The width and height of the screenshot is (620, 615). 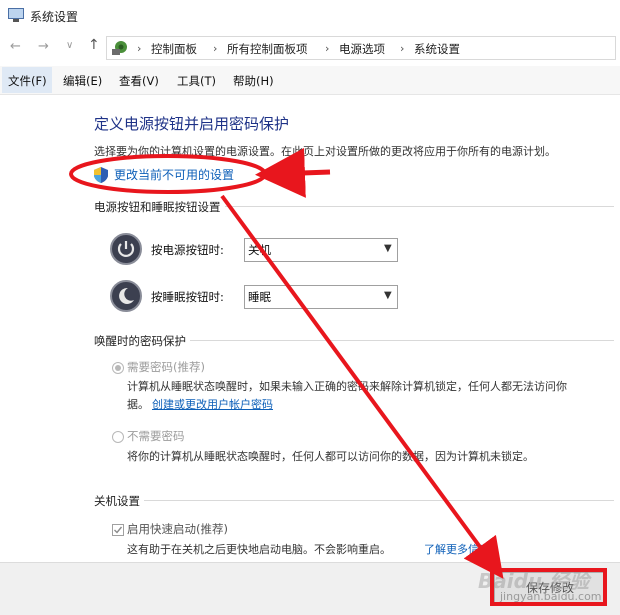 What do you see at coordinates (293, 172) in the screenshot?
I see `annotation-arrow-left` at bounding box center [293, 172].